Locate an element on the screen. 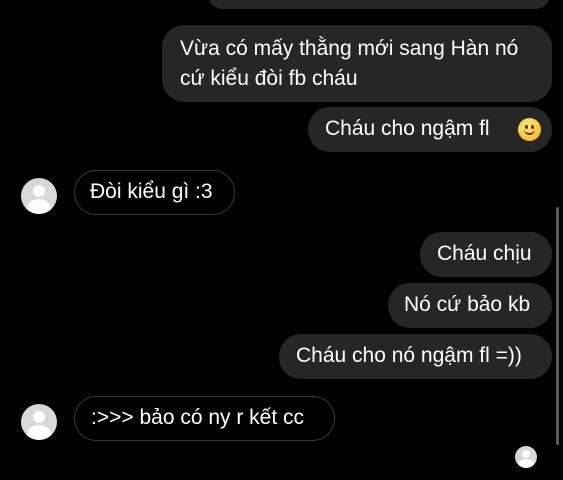 The height and width of the screenshot is (480, 563). message-text: Cháu chịu is located at coordinates (484, 253).